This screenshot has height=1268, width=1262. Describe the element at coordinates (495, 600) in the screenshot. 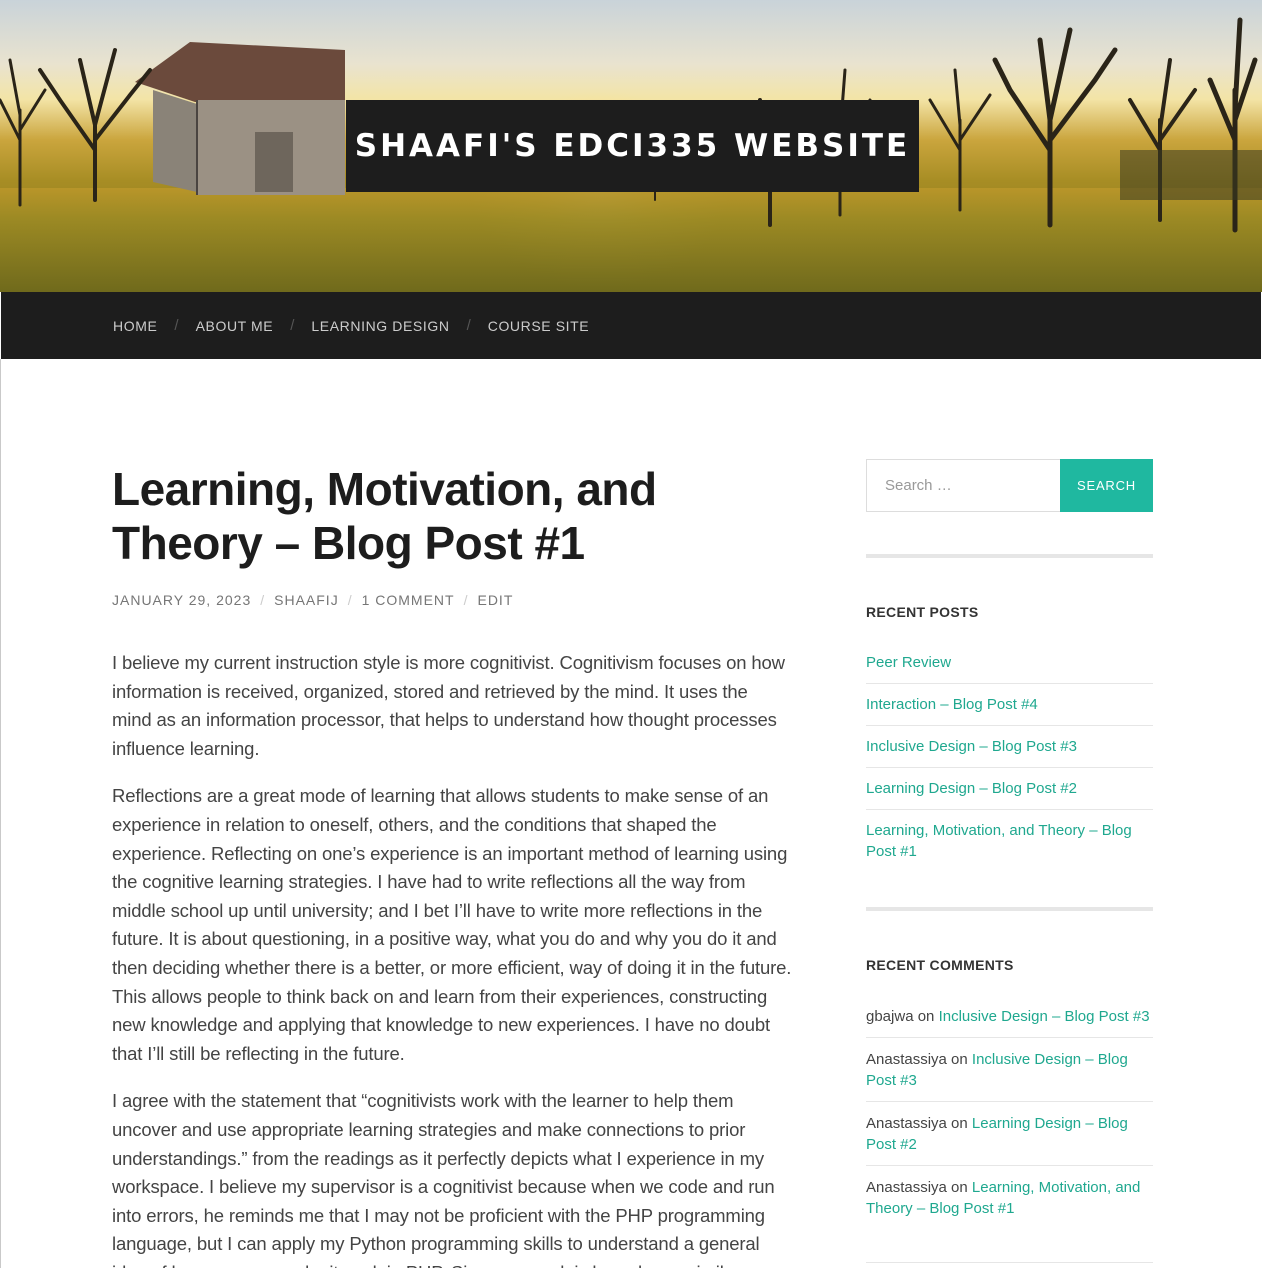

I see `post-edit-link: EDIT` at that location.